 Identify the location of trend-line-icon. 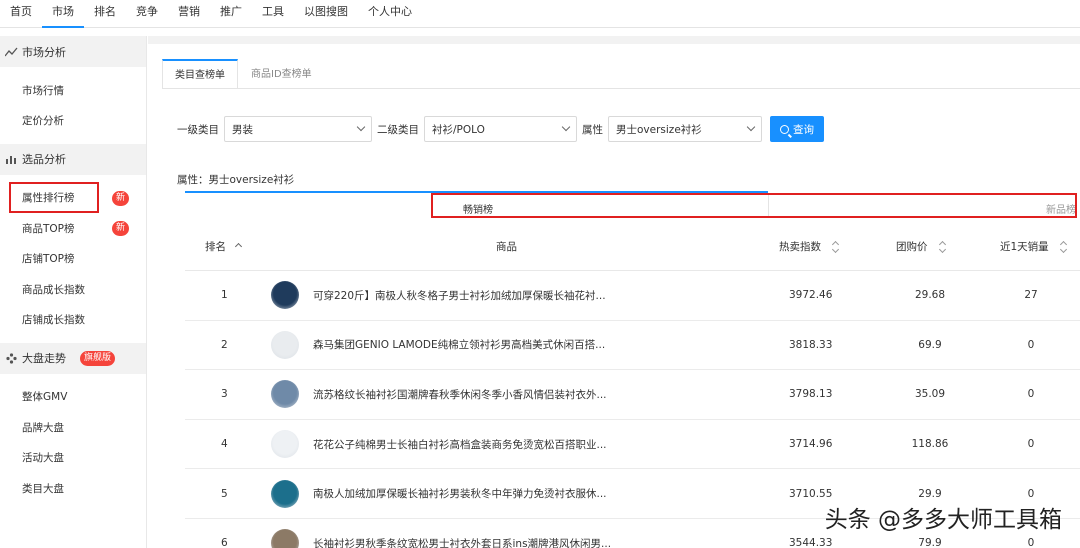
(11, 52).